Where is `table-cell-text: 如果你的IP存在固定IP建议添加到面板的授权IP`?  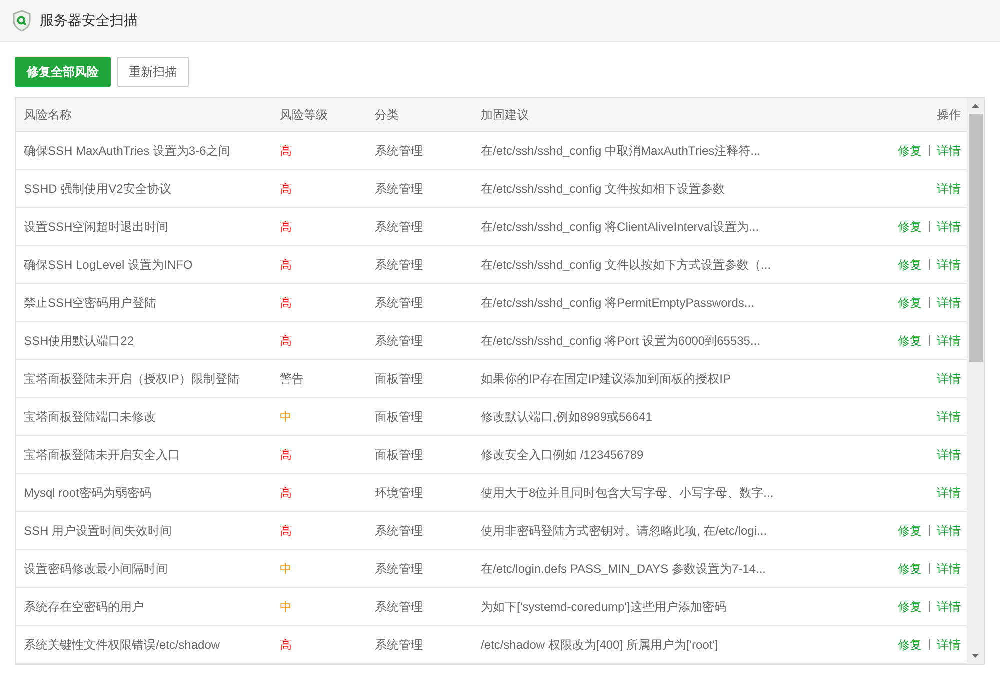
table-cell-text: 如果你的IP存在固定IP建议添加到面板的授权IP is located at coordinates (606, 379).